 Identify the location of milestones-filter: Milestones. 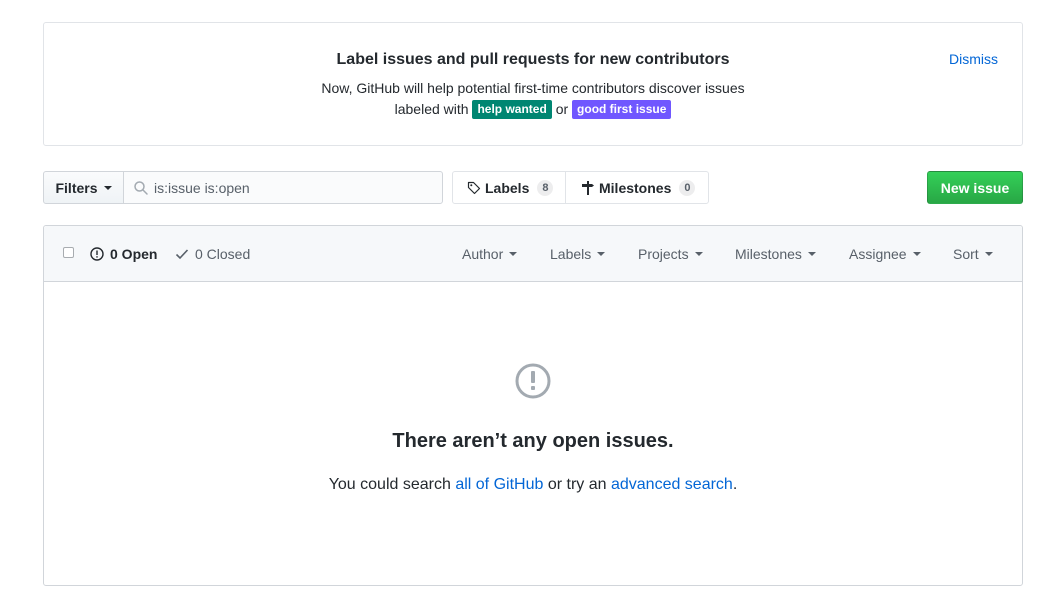
(775, 254).